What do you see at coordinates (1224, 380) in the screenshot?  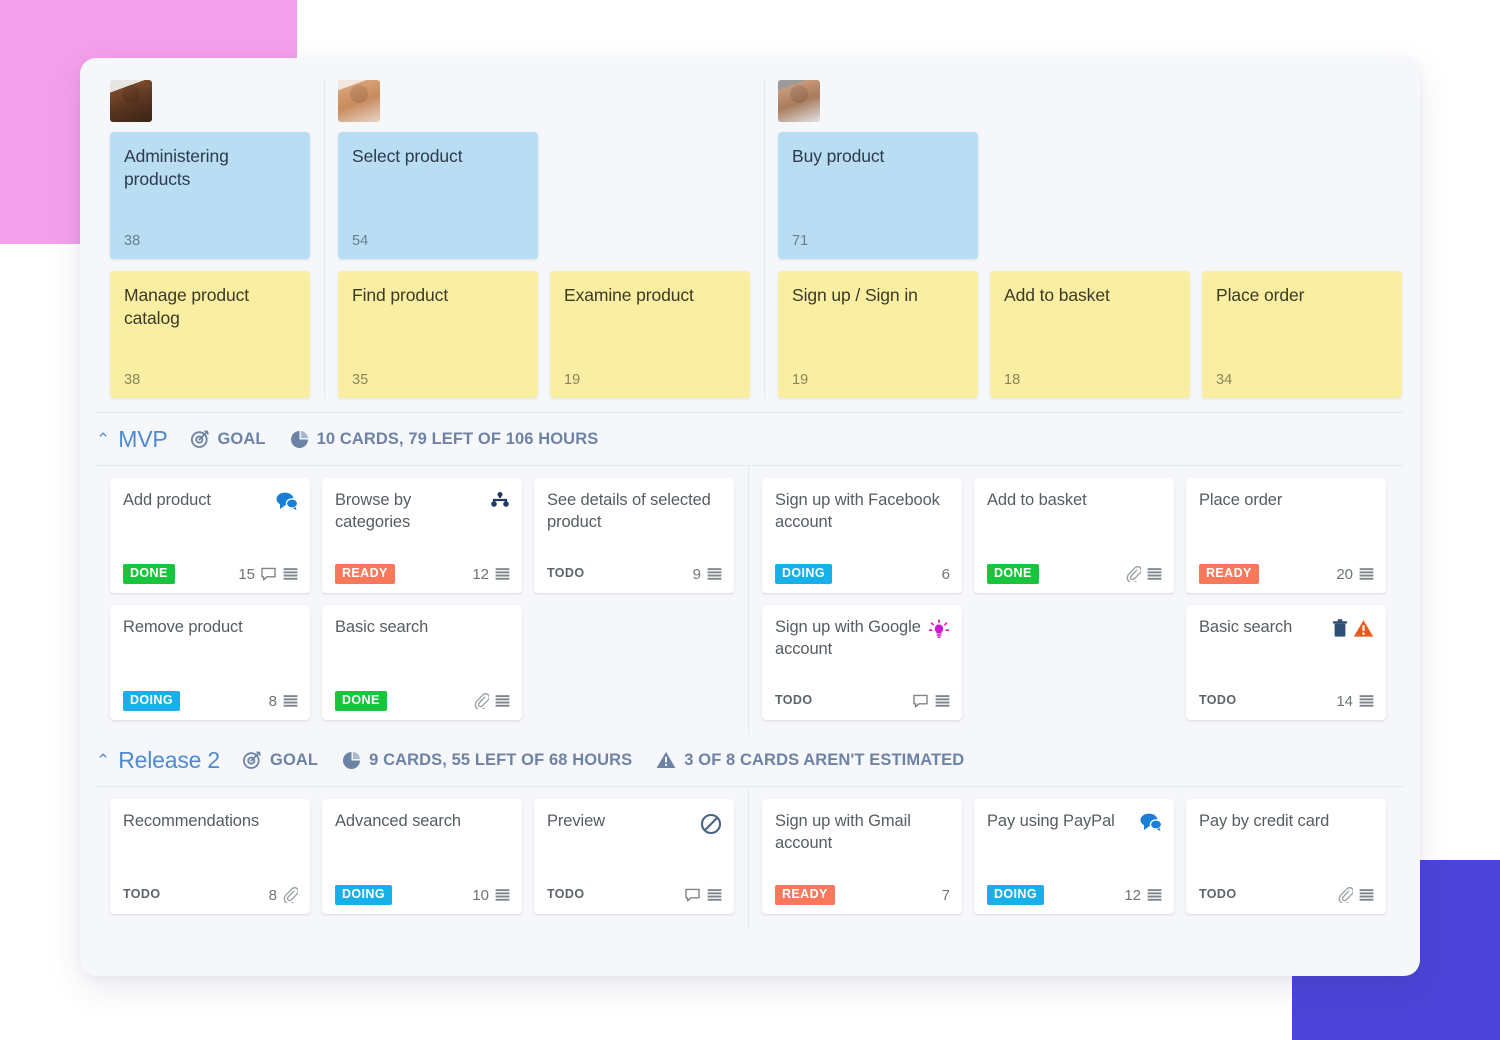 I see `sticky-estimate: 34` at bounding box center [1224, 380].